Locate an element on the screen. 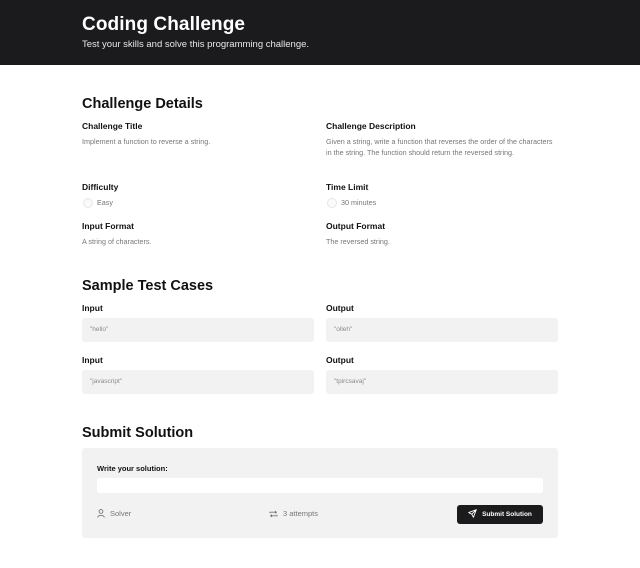 This screenshot has height=568, width=640. challenge-description-label: Challenge Description is located at coordinates (371, 126).